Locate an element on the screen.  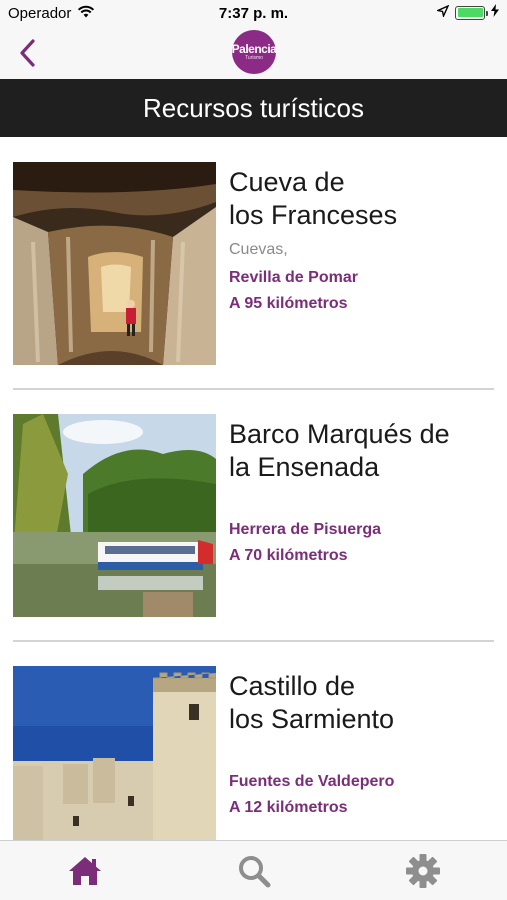
battery-icon is located at coordinates (471, 12).